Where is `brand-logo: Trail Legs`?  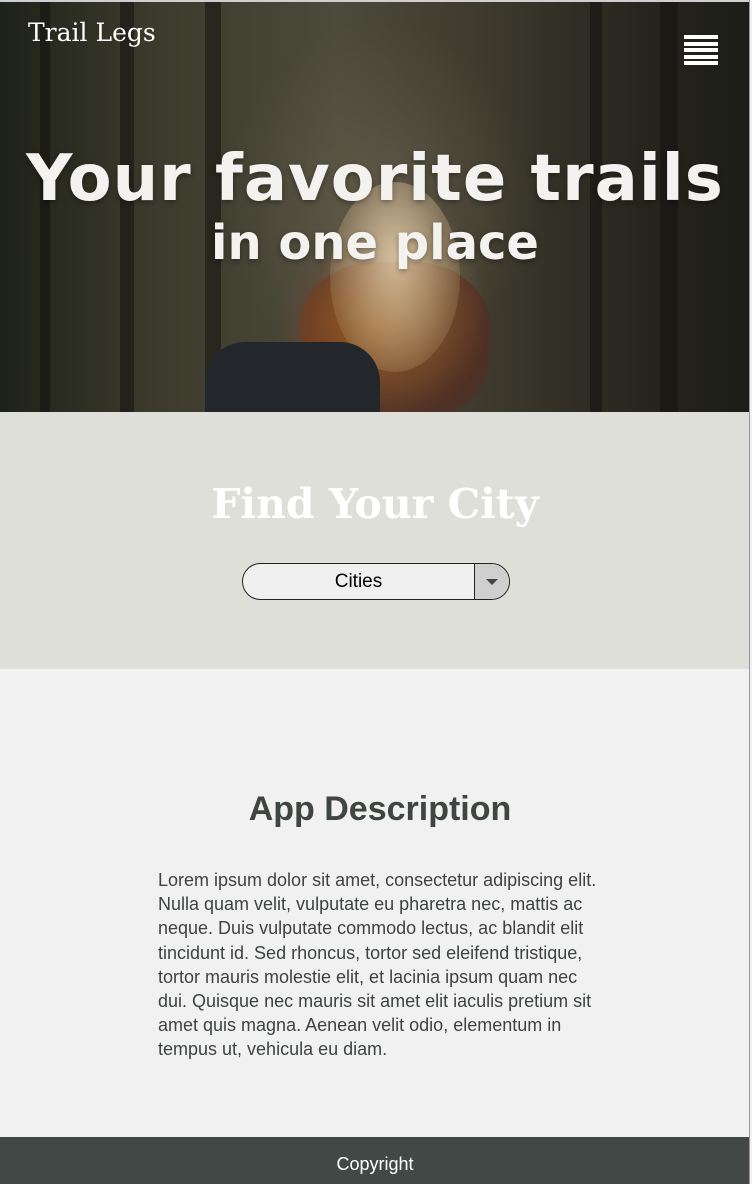 brand-logo: Trail Legs is located at coordinates (92, 32).